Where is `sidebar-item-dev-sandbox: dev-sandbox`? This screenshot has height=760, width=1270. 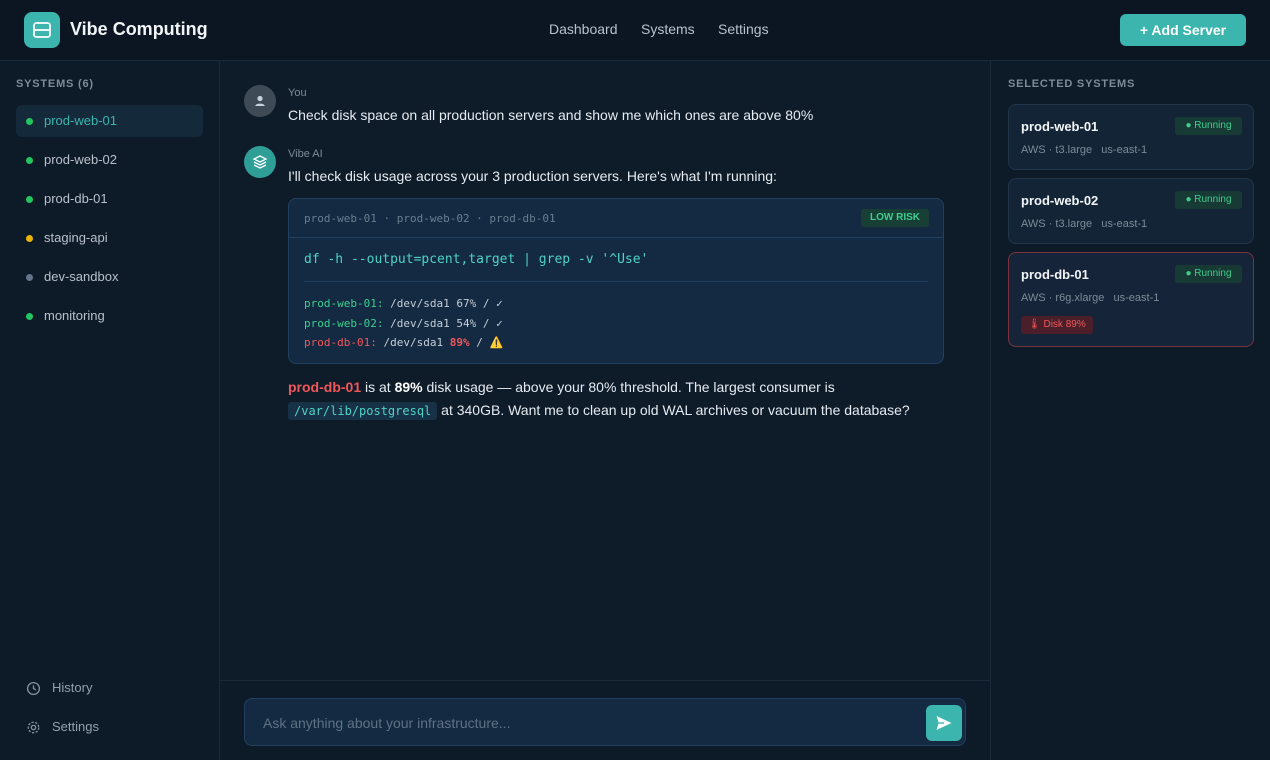 sidebar-item-dev-sandbox: dev-sandbox is located at coordinates (109, 277).